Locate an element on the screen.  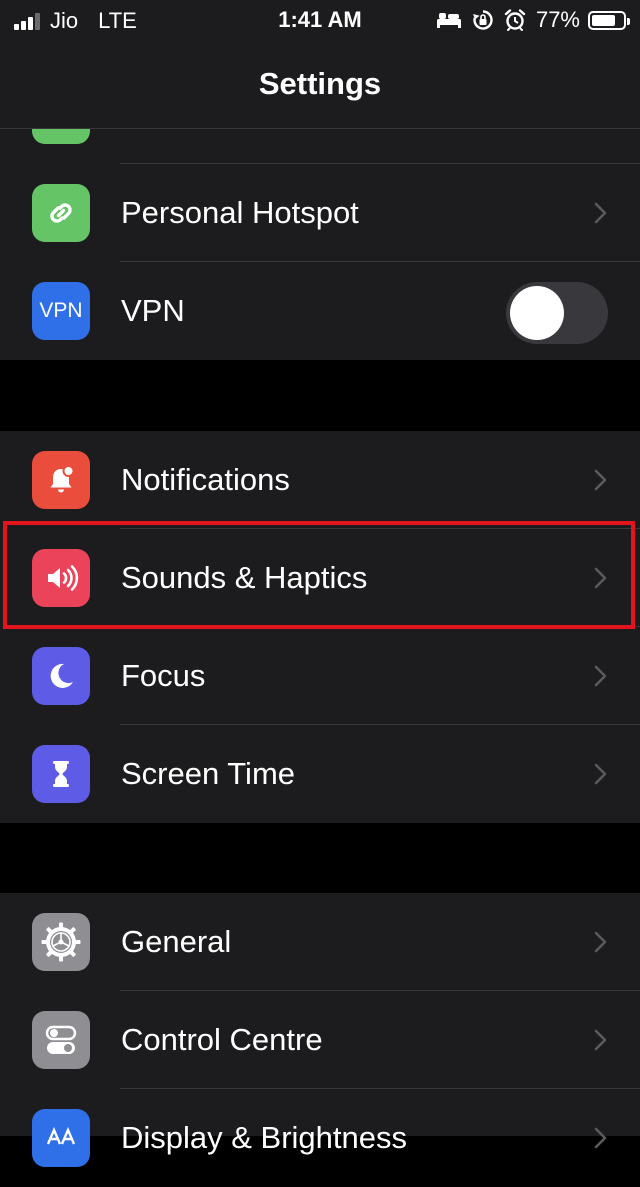
vpn-icon: VPN is located at coordinates (61, 311).